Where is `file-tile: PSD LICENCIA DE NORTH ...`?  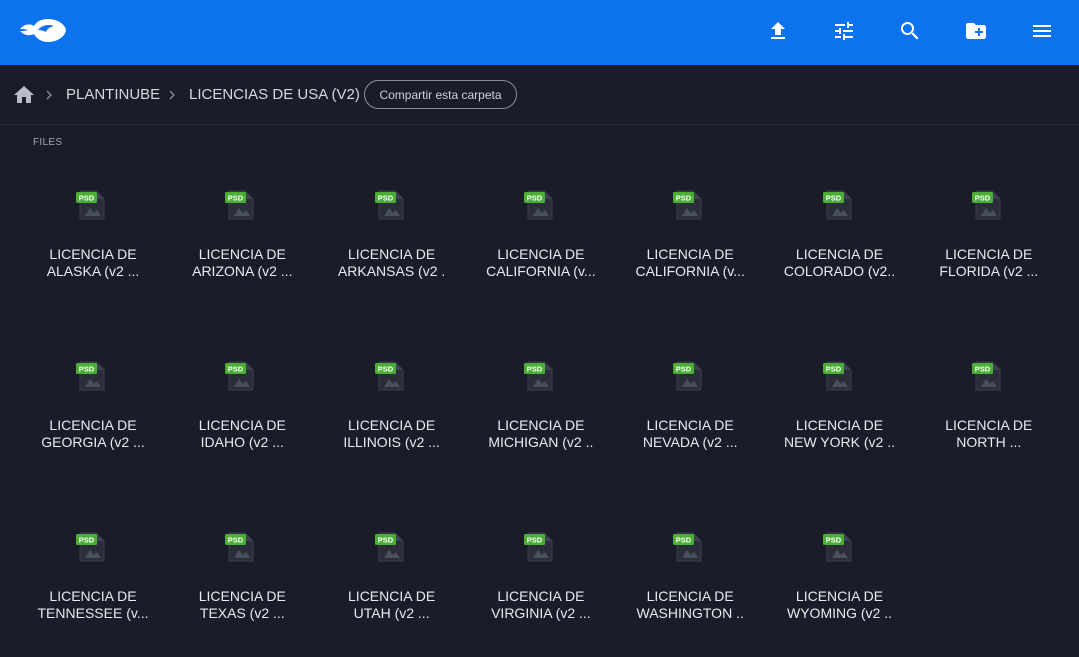
file-tile: PSD LICENCIA DE NORTH ... is located at coordinates (989, 406).